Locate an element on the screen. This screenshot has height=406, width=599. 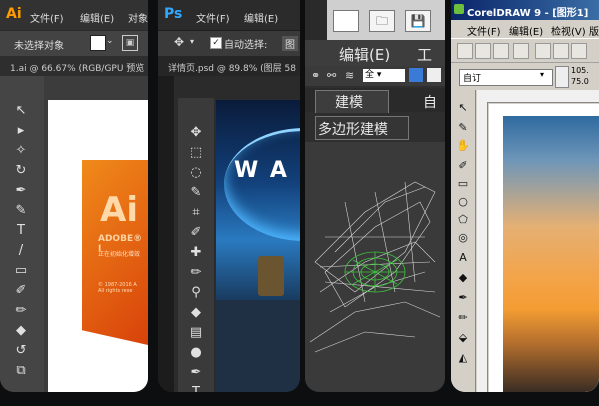
ps-canvas-ground is located at coordinates (258, 346).